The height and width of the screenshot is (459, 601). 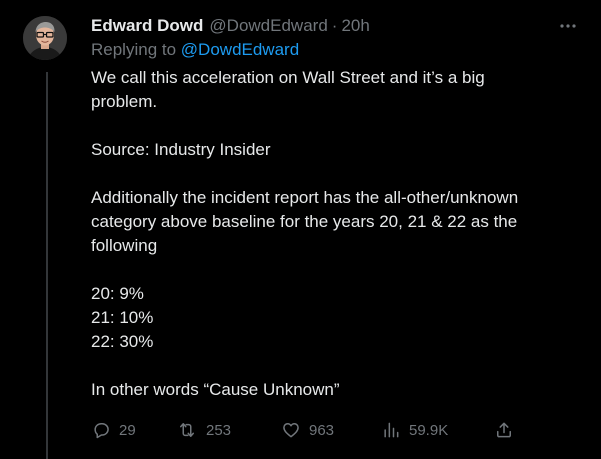 I want to click on like-button: 963, so click(x=307, y=430).